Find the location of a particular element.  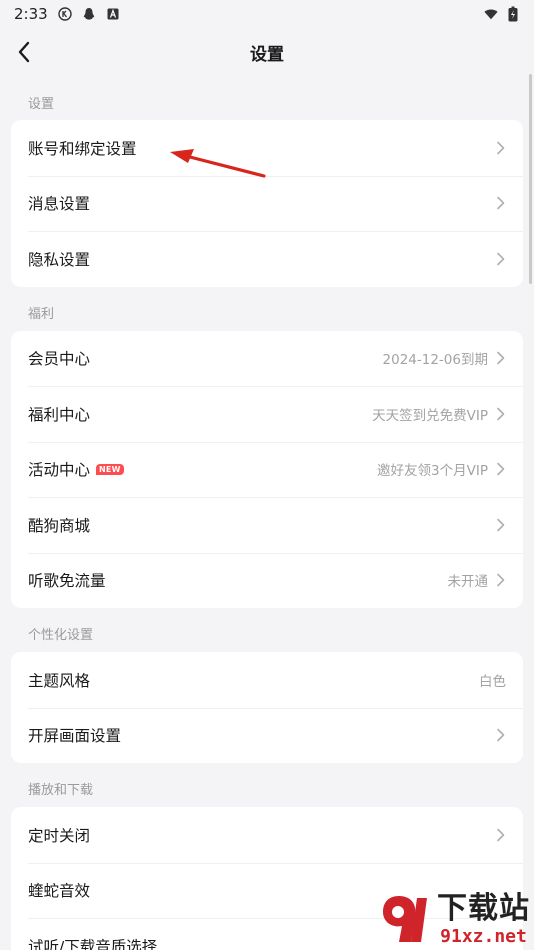

watermark-title: 下载站 is located at coordinates (483, 908).